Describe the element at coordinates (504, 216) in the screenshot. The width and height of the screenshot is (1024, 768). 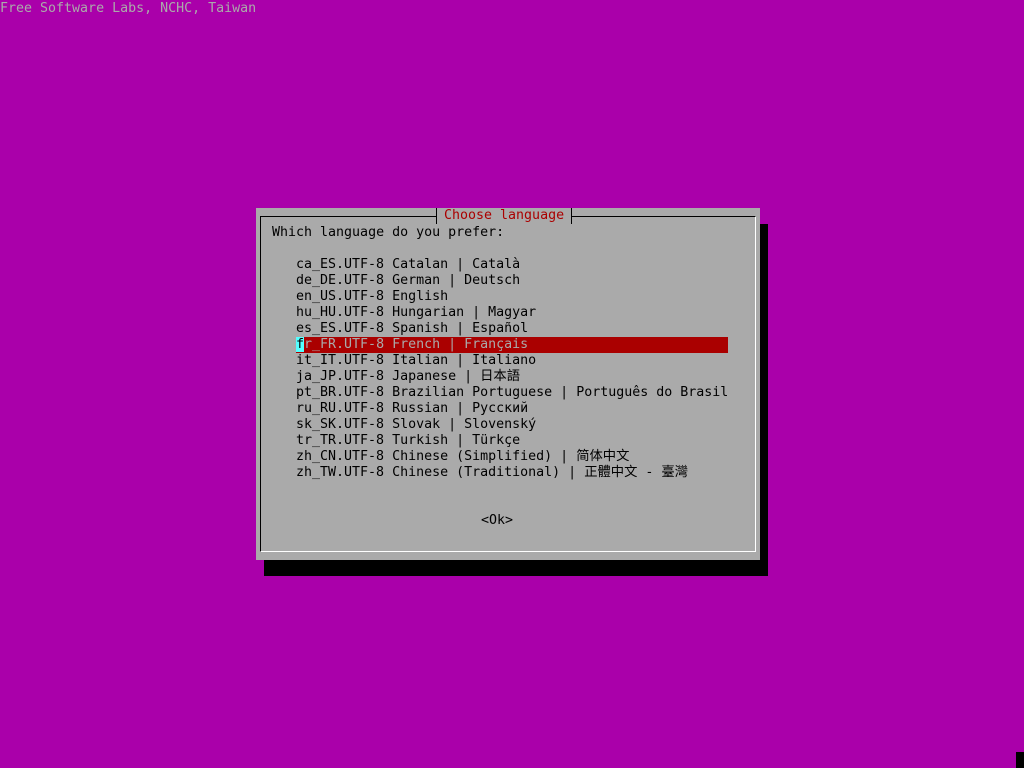
I see `dialog-title: Choose language` at that location.